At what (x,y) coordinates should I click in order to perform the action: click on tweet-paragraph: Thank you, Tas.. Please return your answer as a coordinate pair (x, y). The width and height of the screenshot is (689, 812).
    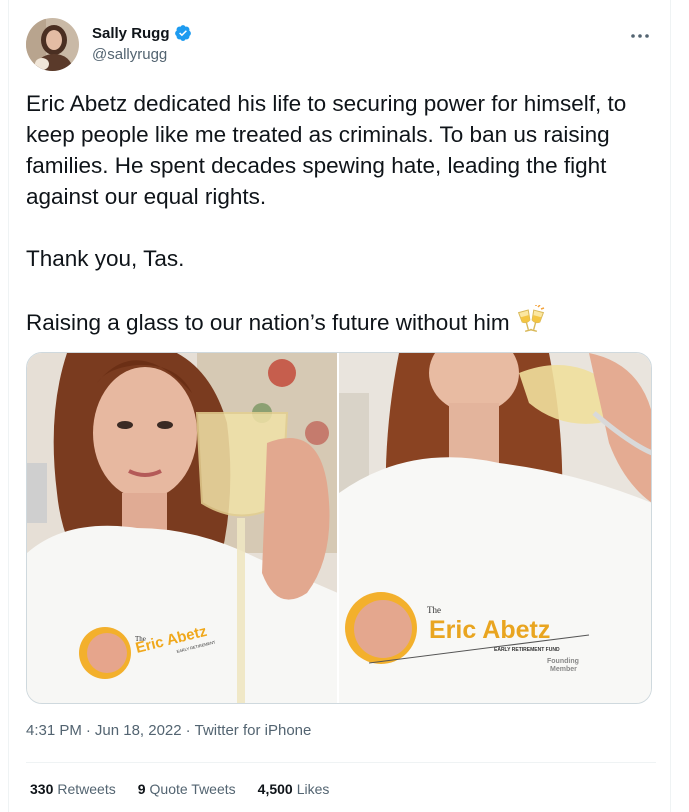
    Looking at the image, I should click on (105, 258).